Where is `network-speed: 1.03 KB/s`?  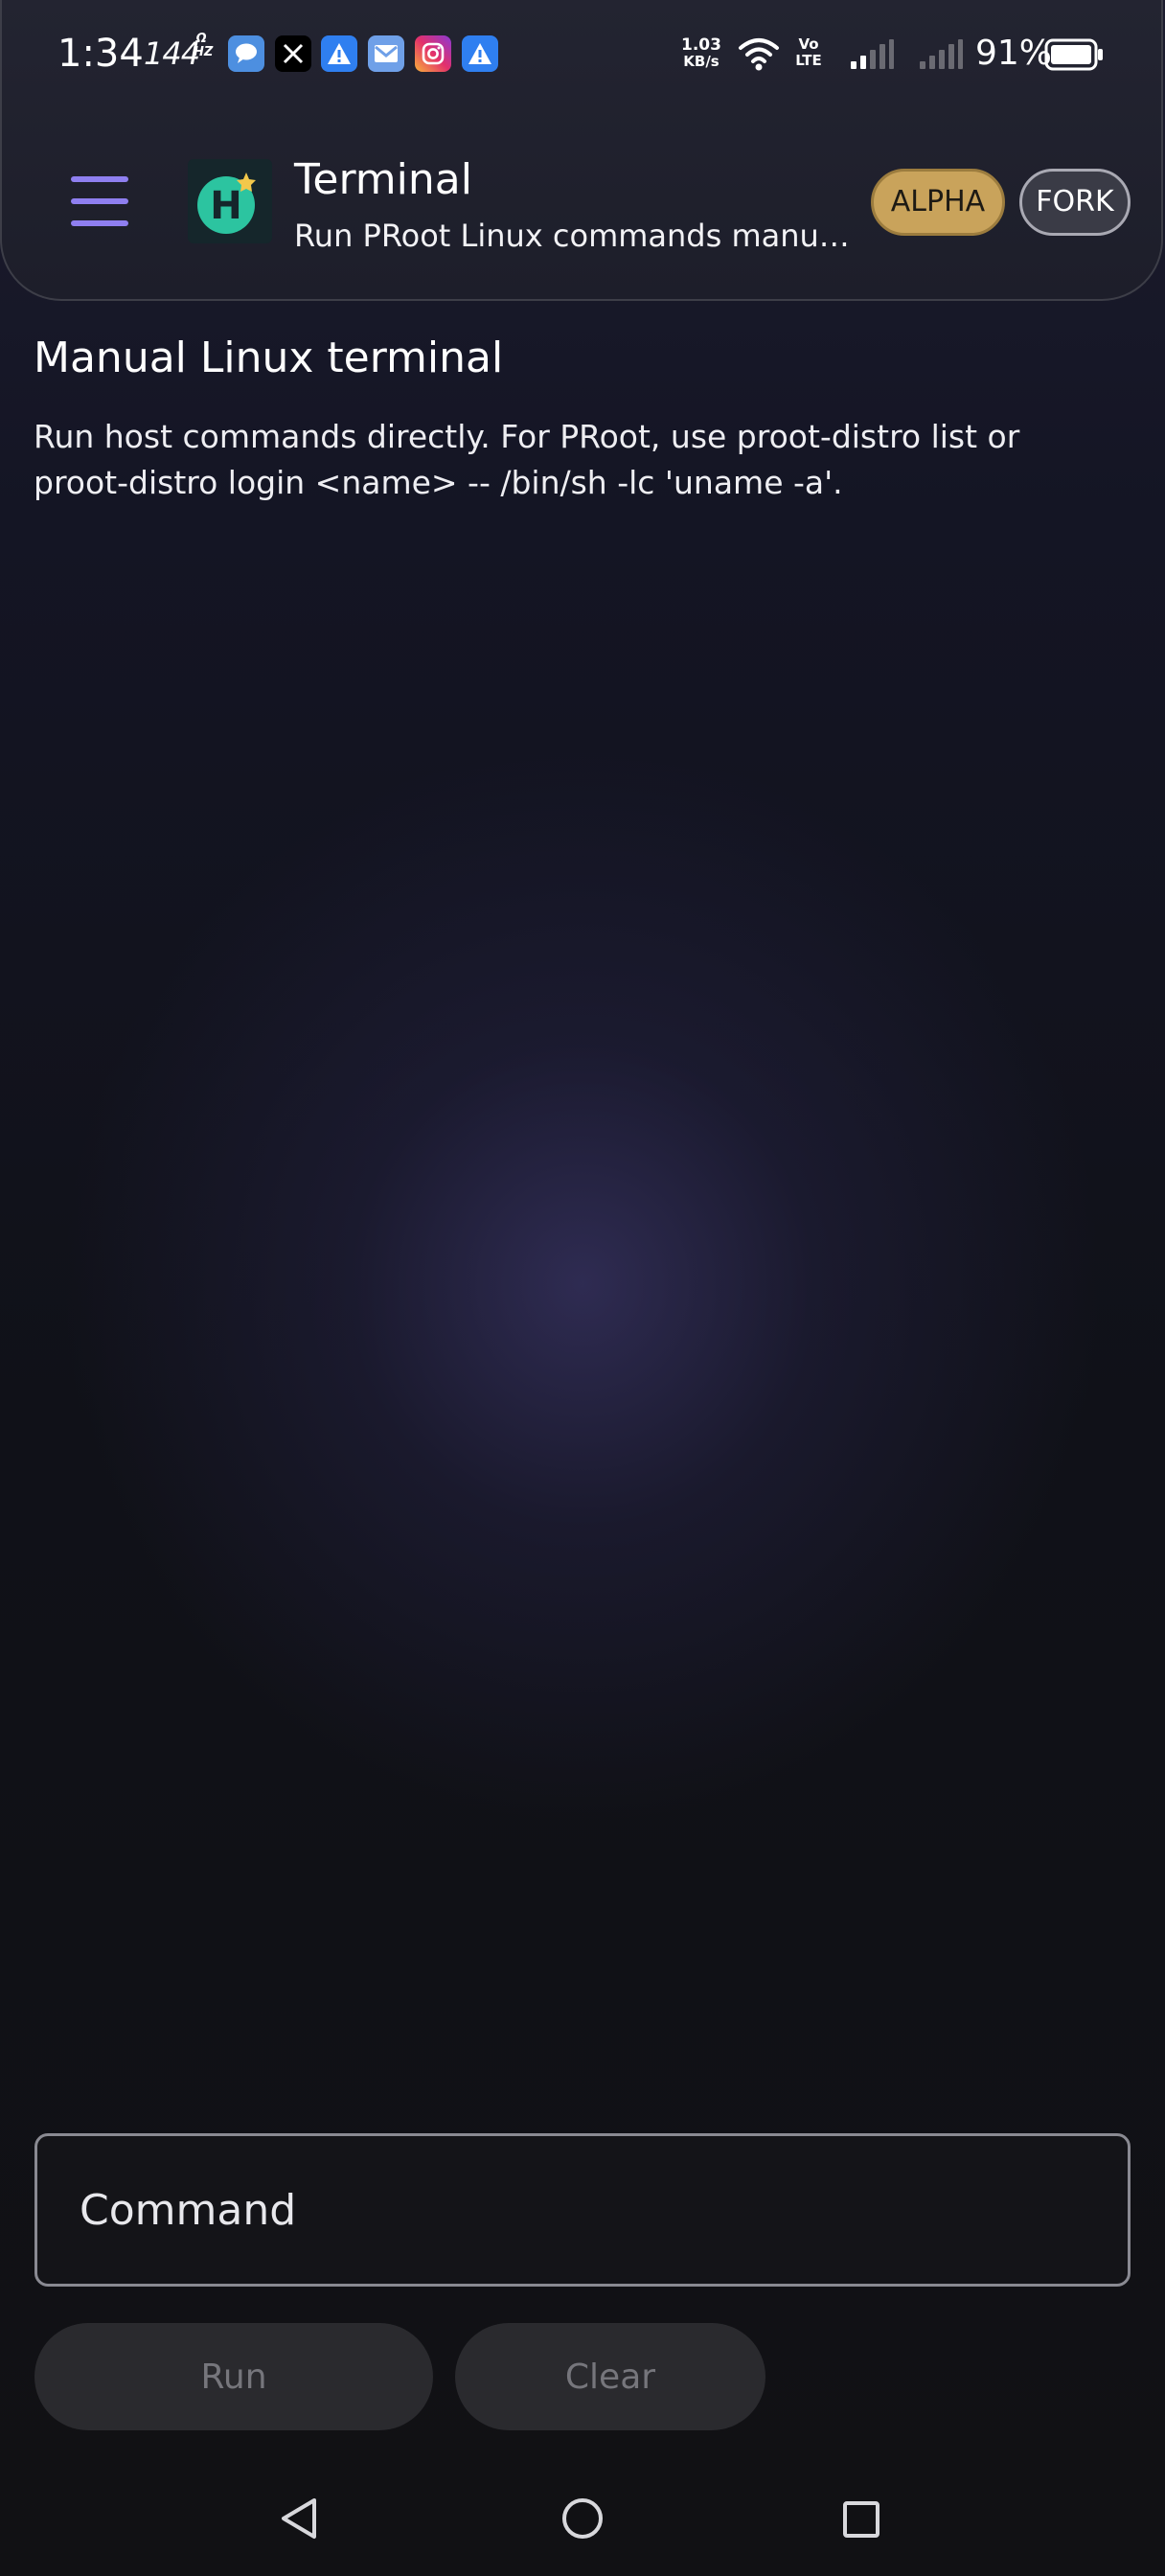
network-speed: 1.03 KB/s is located at coordinates (701, 52).